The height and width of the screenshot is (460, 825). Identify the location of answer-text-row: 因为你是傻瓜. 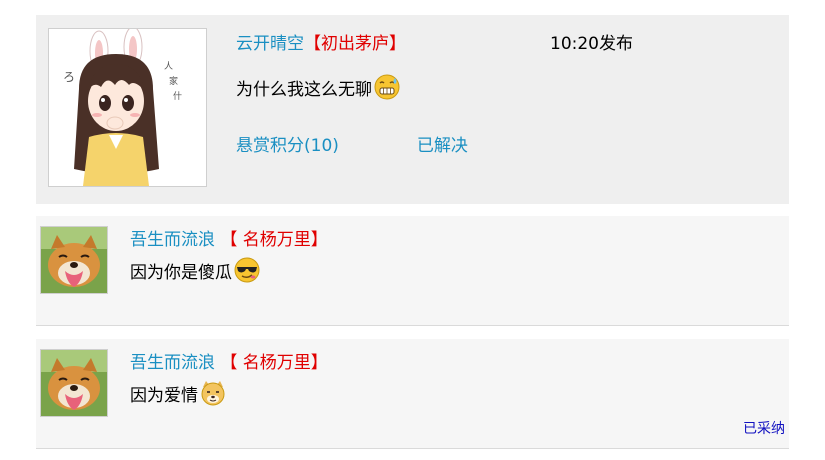
(195, 270).